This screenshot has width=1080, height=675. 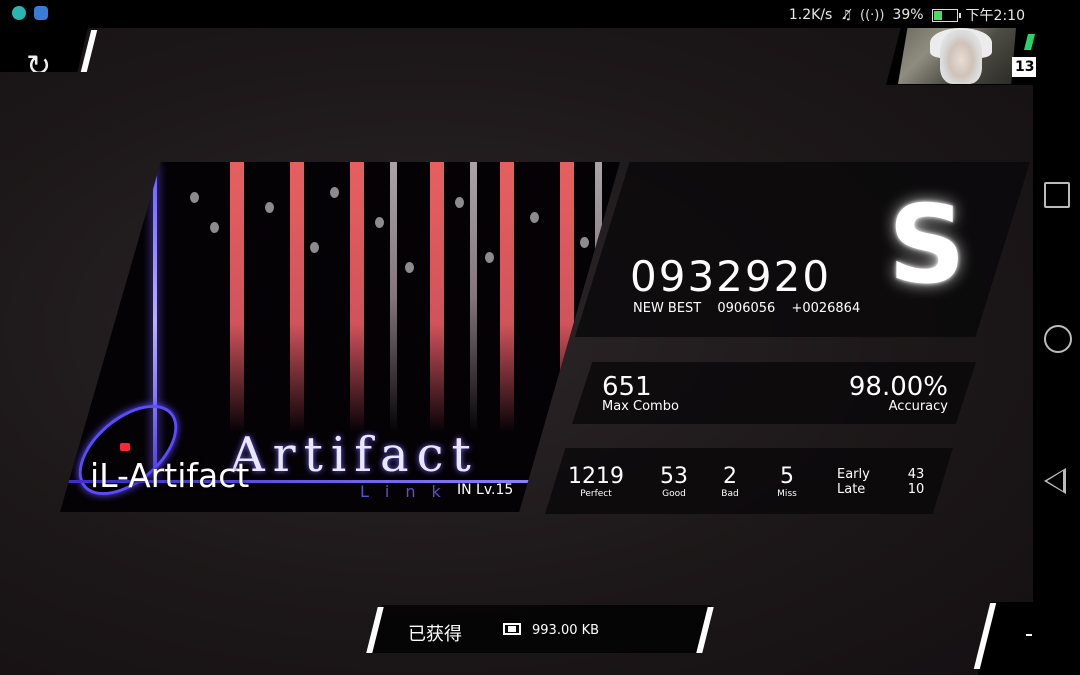 What do you see at coordinates (627, 387) in the screenshot?
I see `max-combo-value: 651` at bounding box center [627, 387].